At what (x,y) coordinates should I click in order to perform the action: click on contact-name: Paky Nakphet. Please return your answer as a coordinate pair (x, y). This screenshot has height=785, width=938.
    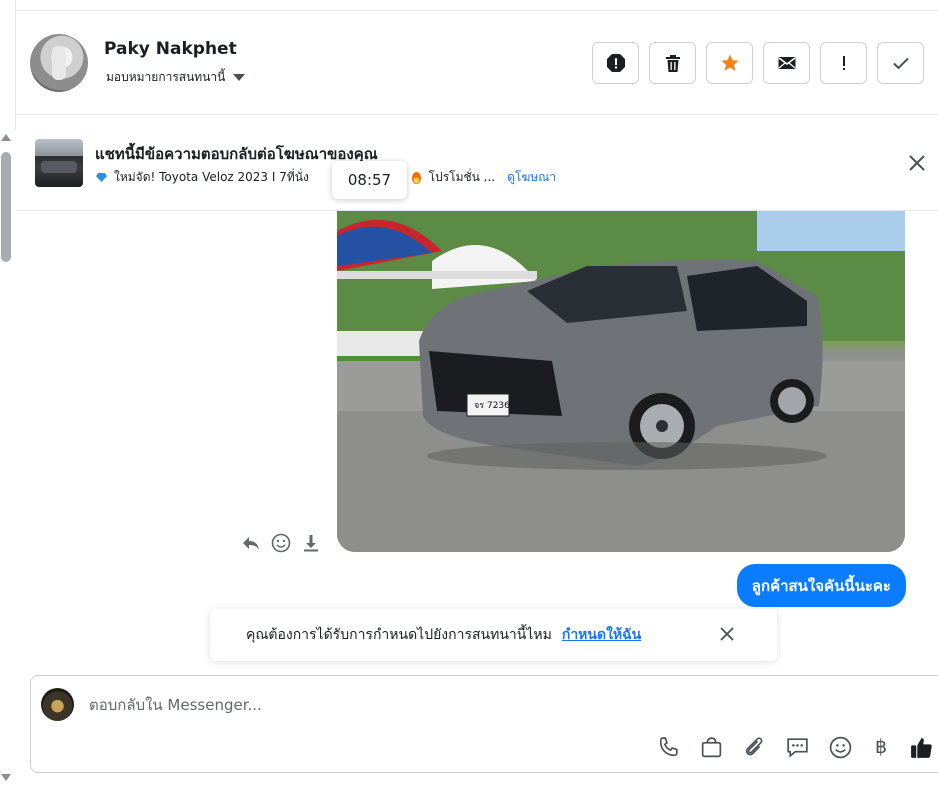
    Looking at the image, I should click on (170, 49).